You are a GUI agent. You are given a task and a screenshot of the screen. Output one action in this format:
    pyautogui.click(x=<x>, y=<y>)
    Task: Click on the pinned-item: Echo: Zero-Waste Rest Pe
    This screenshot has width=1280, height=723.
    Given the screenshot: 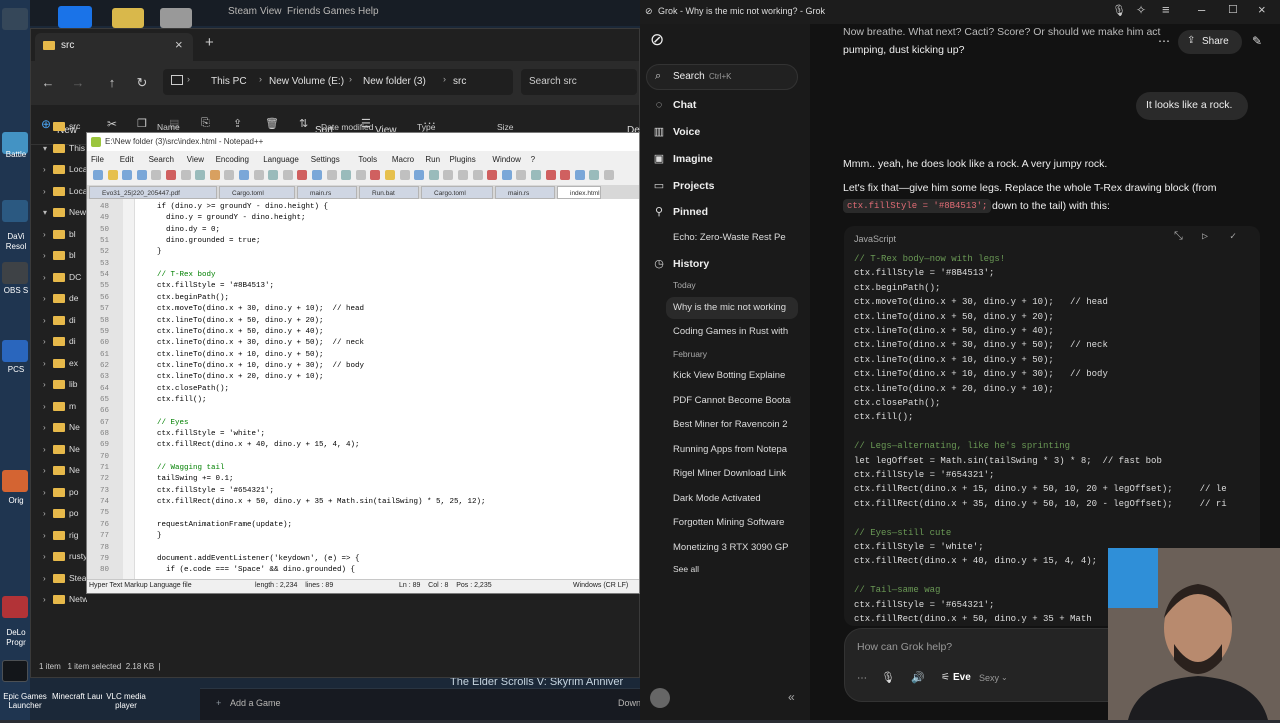 What is the action you would take?
    pyautogui.click(x=732, y=237)
    